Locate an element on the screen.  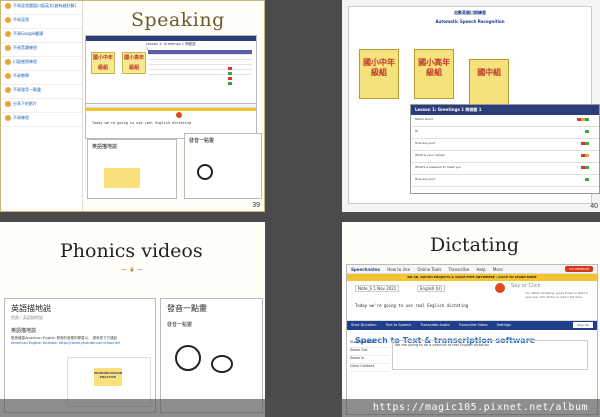
nav-item: Help is located at coordinates (480, 269).